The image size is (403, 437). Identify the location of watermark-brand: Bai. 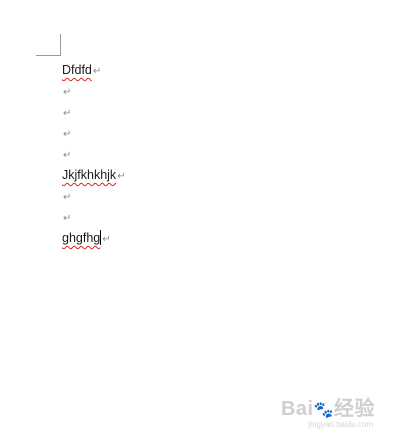
(297, 409).